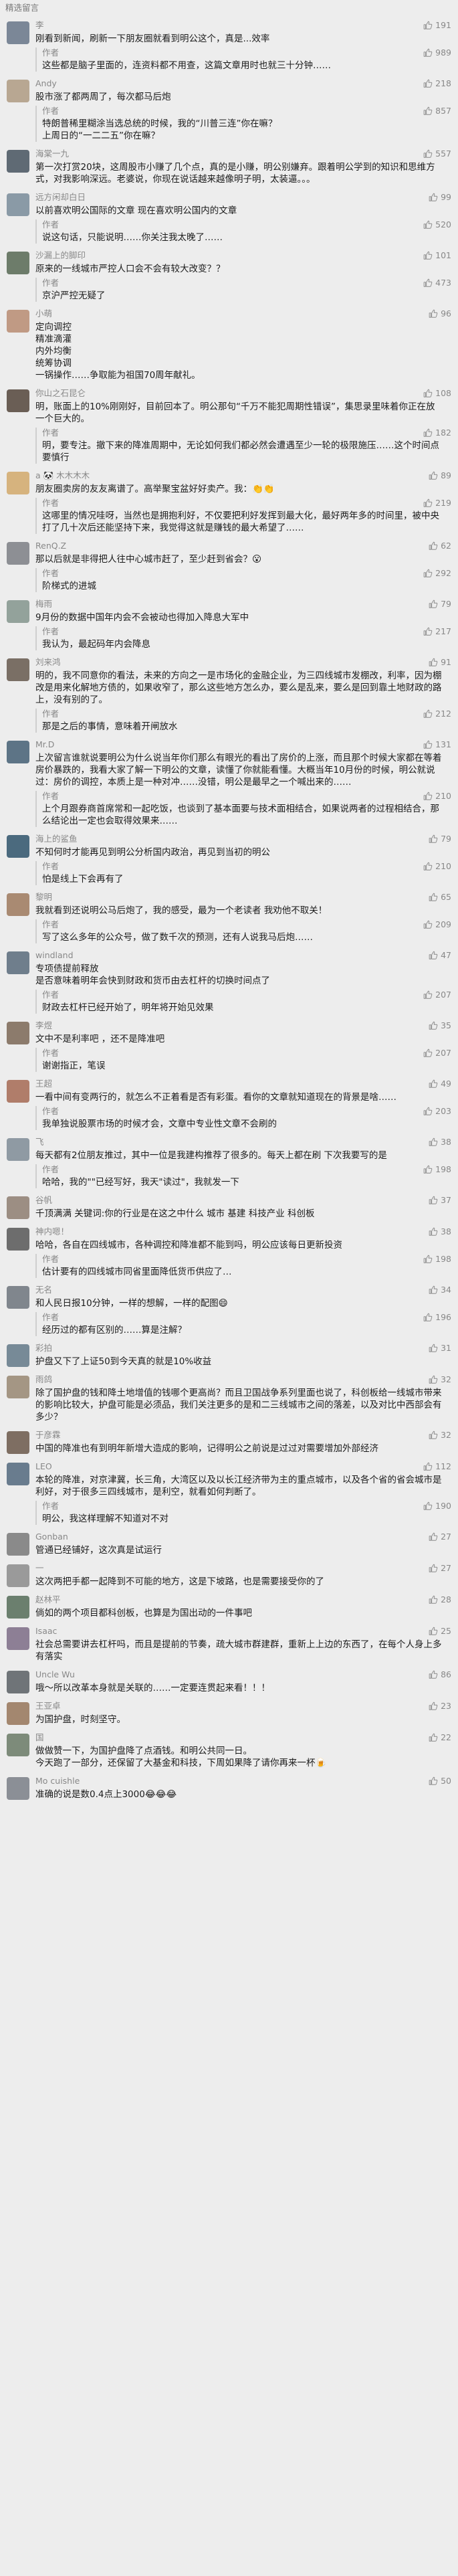 The image size is (458, 2576). Describe the element at coordinates (440, 475) in the screenshot. I see `like-button: 89` at that location.